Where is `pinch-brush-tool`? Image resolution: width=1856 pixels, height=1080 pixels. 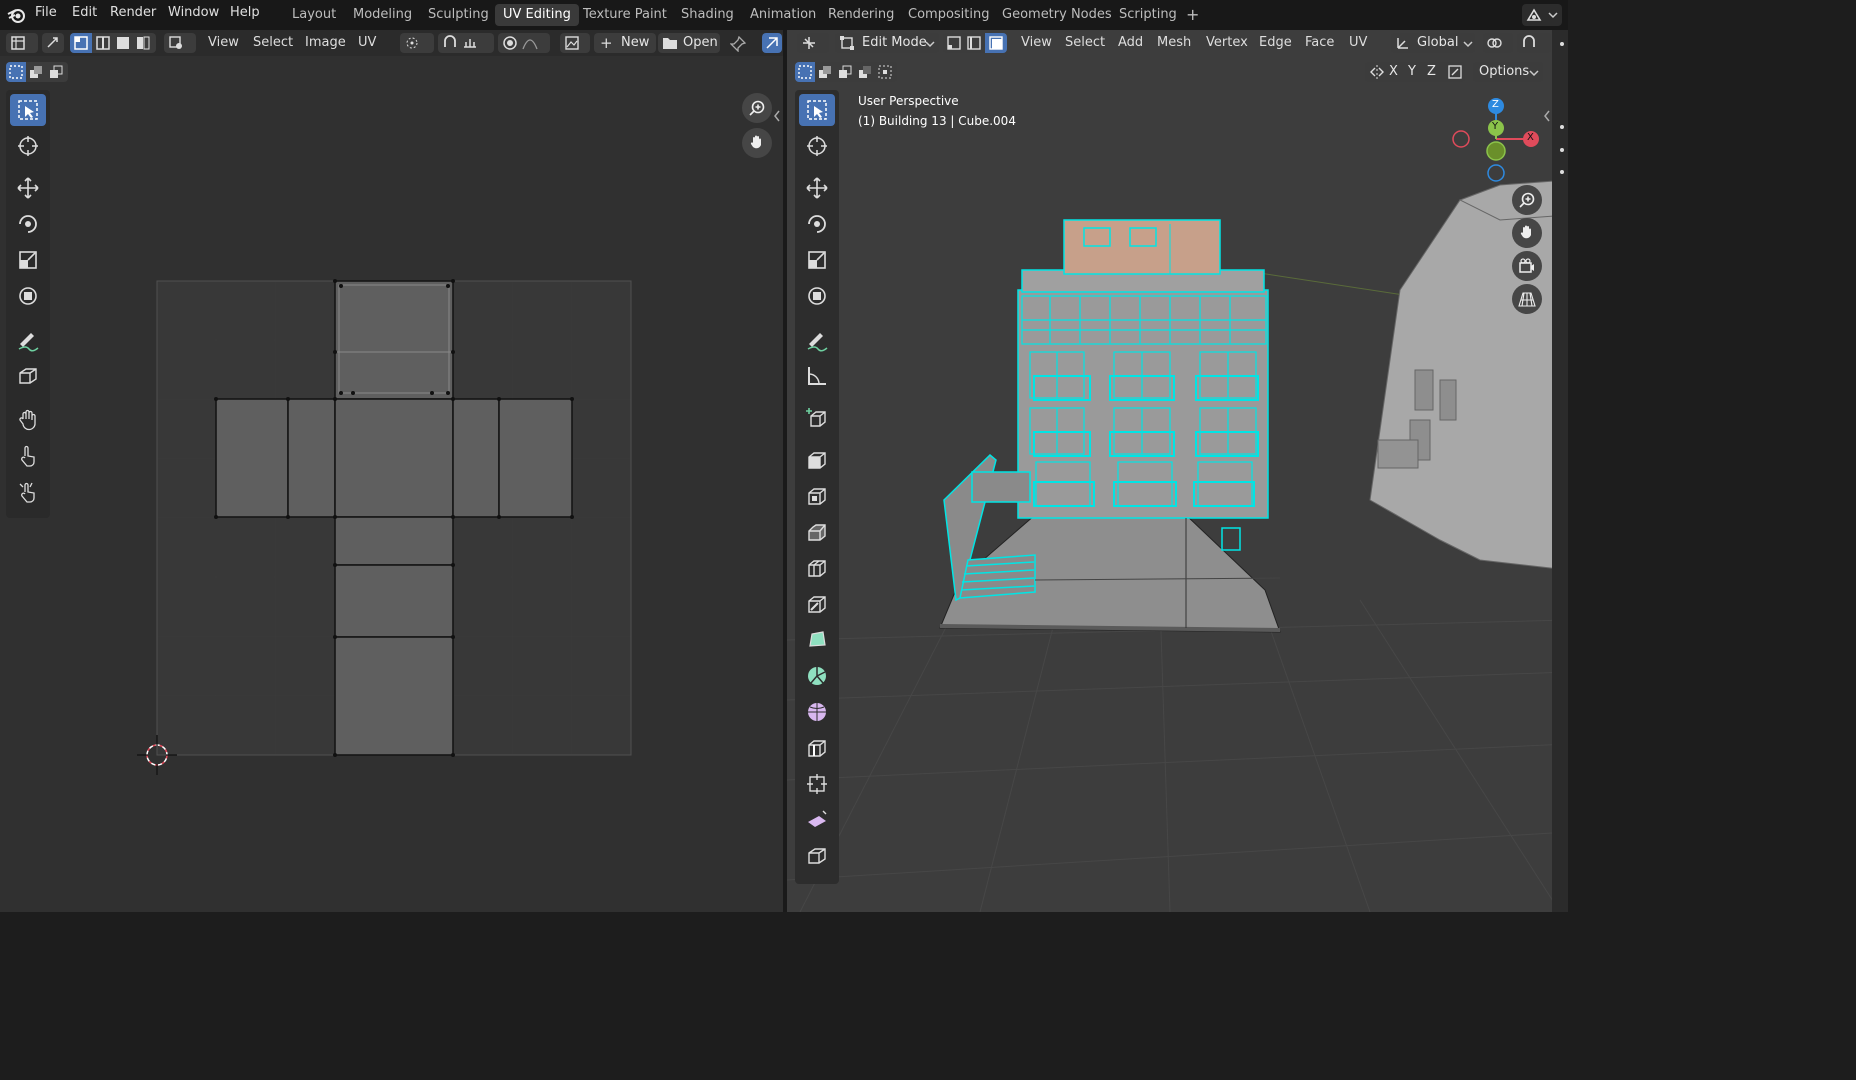
pinch-brush-tool is located at coordinates (28, 492).